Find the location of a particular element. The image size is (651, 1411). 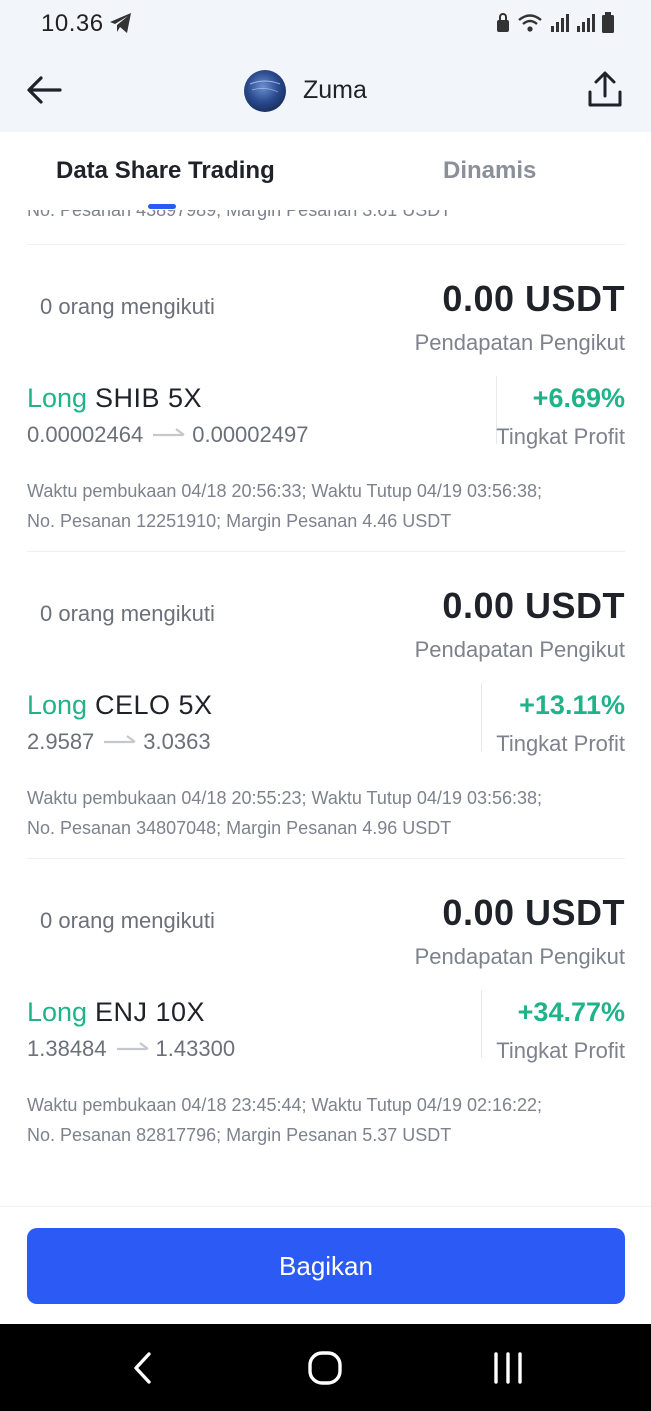

price-range: 0.00002464 0.00002497 is located at coordinates (167, 435).